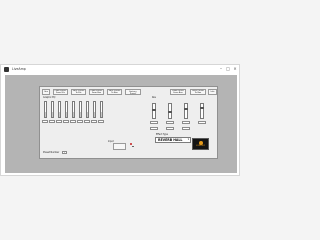  Describe the element at coordinates (46, 92) in the screenshot. I see `gen-button: Gen` at that location.